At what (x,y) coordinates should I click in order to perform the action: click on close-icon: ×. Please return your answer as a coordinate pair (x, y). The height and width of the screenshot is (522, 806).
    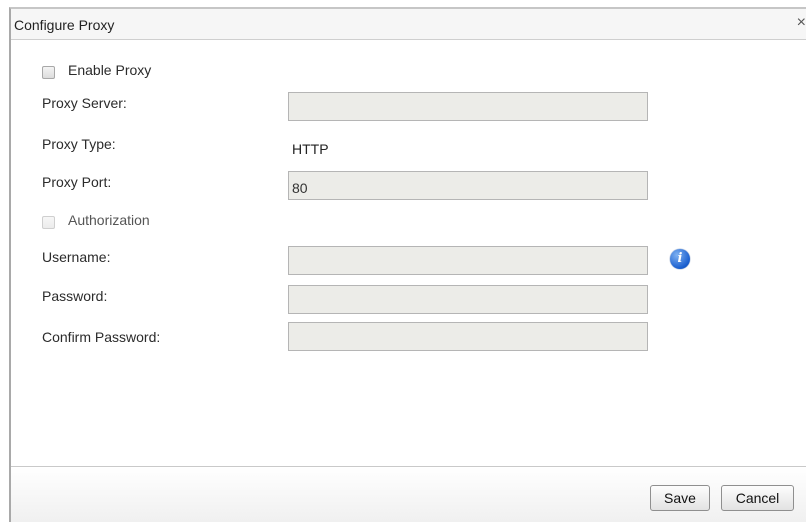
    Looking at the image, I should click on (801, 23).